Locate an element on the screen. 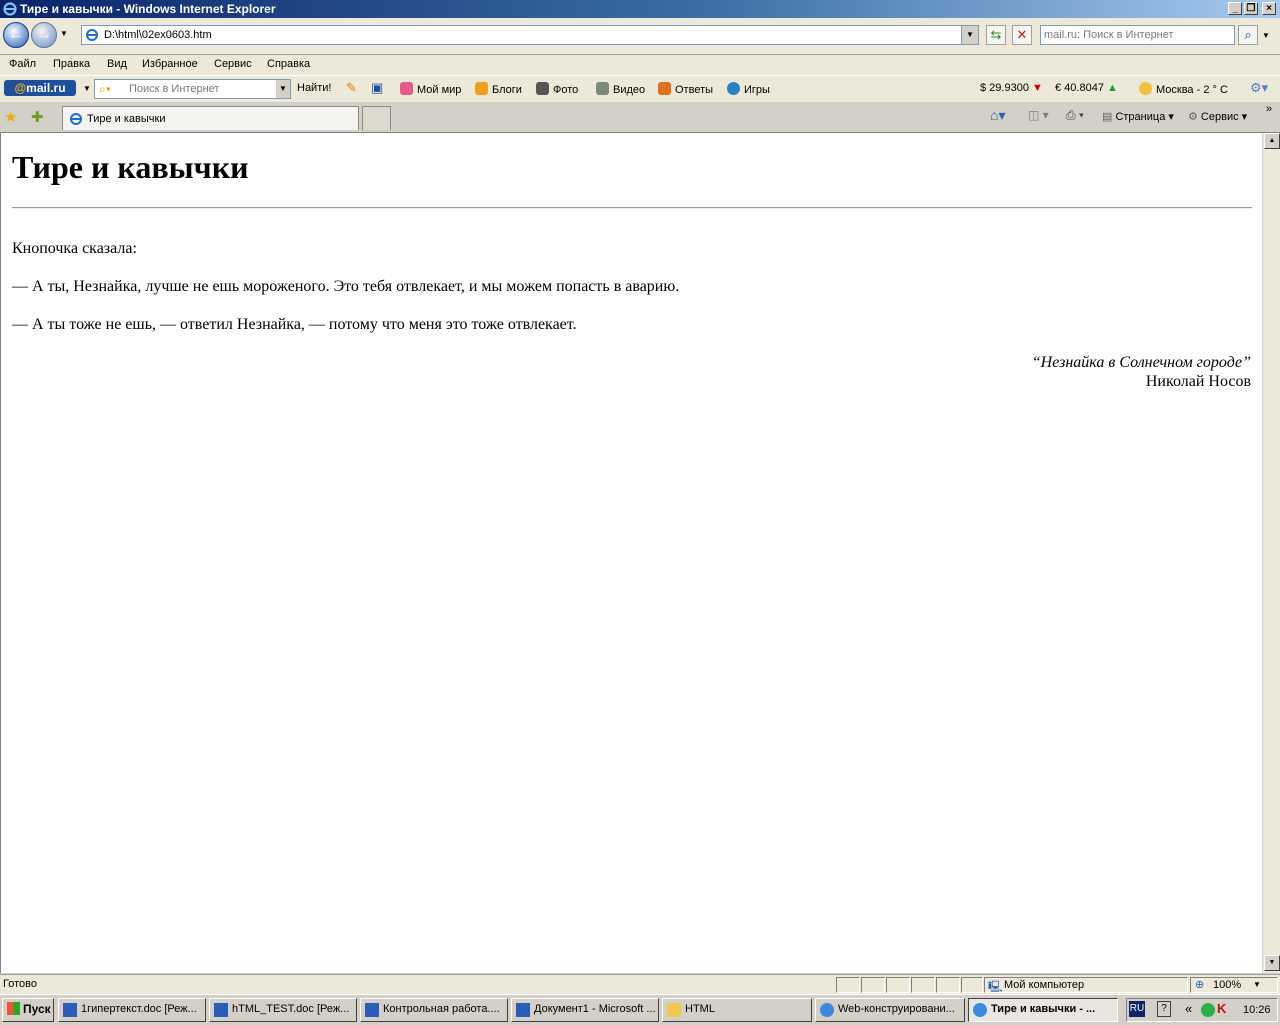 The image size is (1280, 1025). antivirus-icon: K is located at coordinates (1221, 1008).